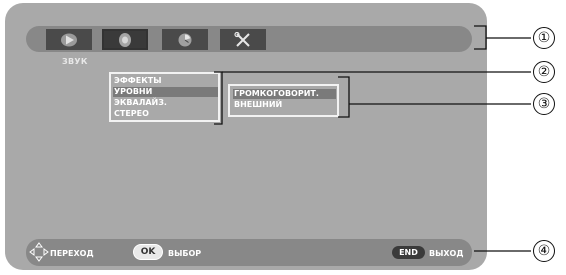  Describe the element at coordinates (544, 251) in the screenshot. I see `callout-4: ④` at that location.